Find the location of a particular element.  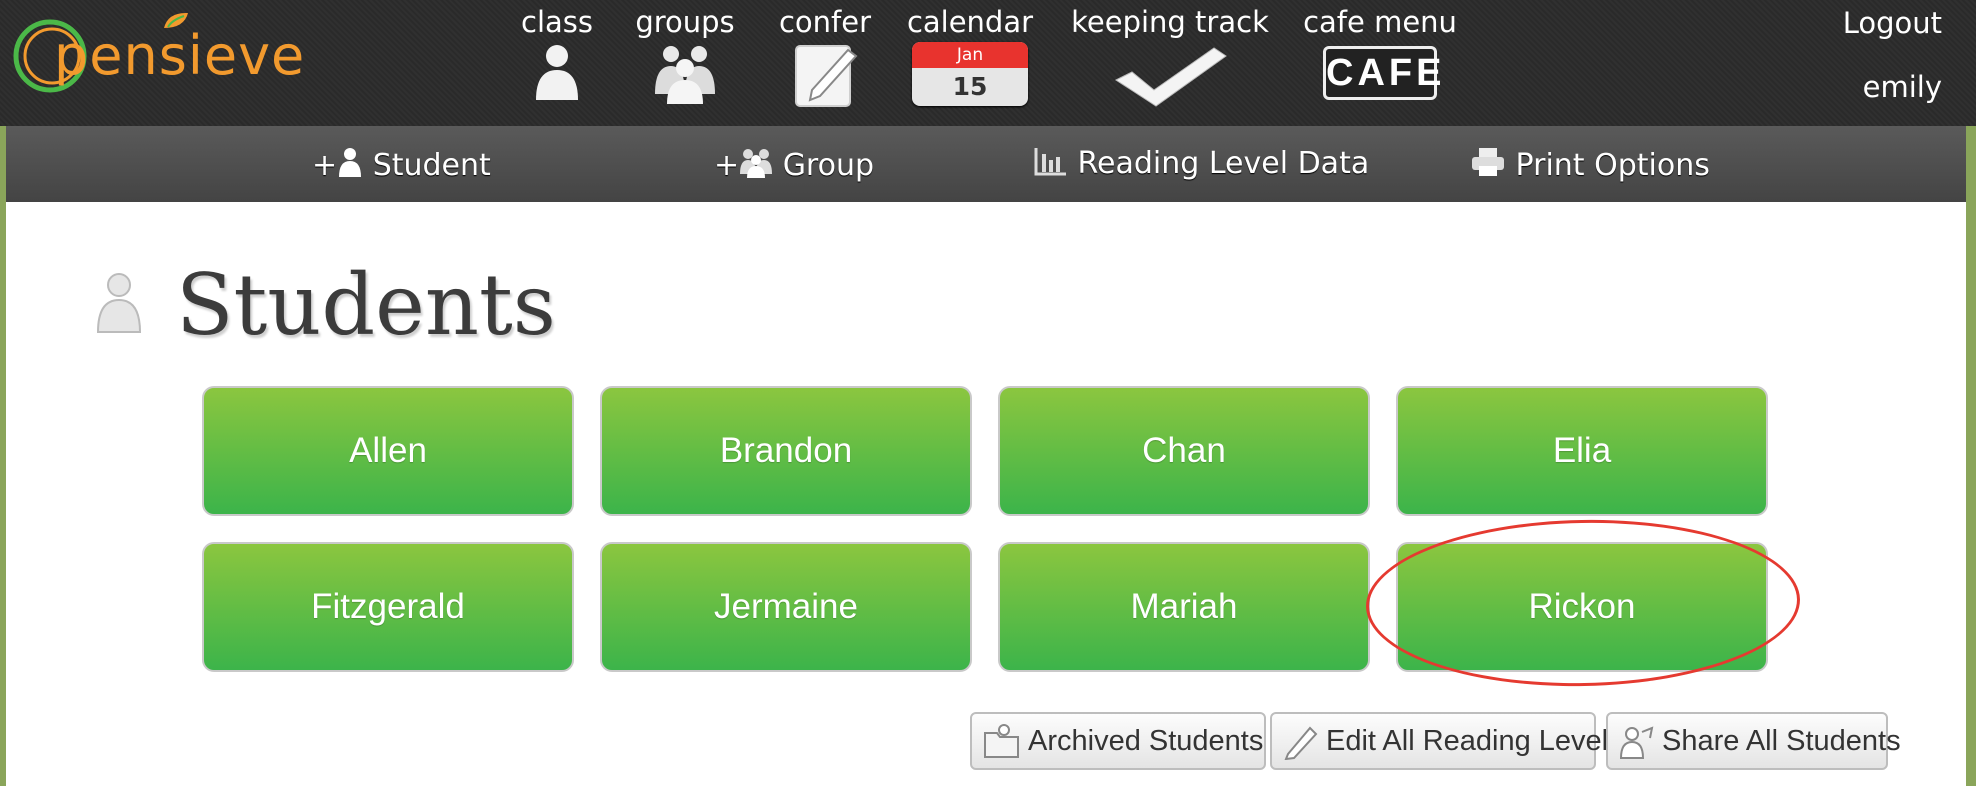

pensieve-logo: pensieve is located at coordinates (157, 53).